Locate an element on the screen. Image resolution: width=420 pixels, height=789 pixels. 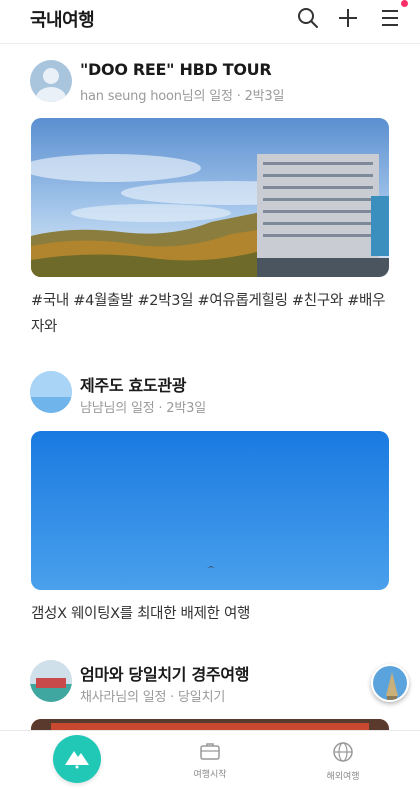
globe-icon is located at coordinates (343, 754).